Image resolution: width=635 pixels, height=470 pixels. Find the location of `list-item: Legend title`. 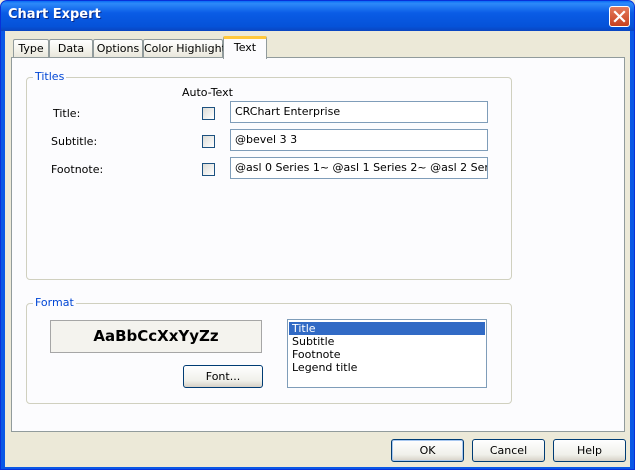

list-item: Legend title is located at coordinates (387, 367).